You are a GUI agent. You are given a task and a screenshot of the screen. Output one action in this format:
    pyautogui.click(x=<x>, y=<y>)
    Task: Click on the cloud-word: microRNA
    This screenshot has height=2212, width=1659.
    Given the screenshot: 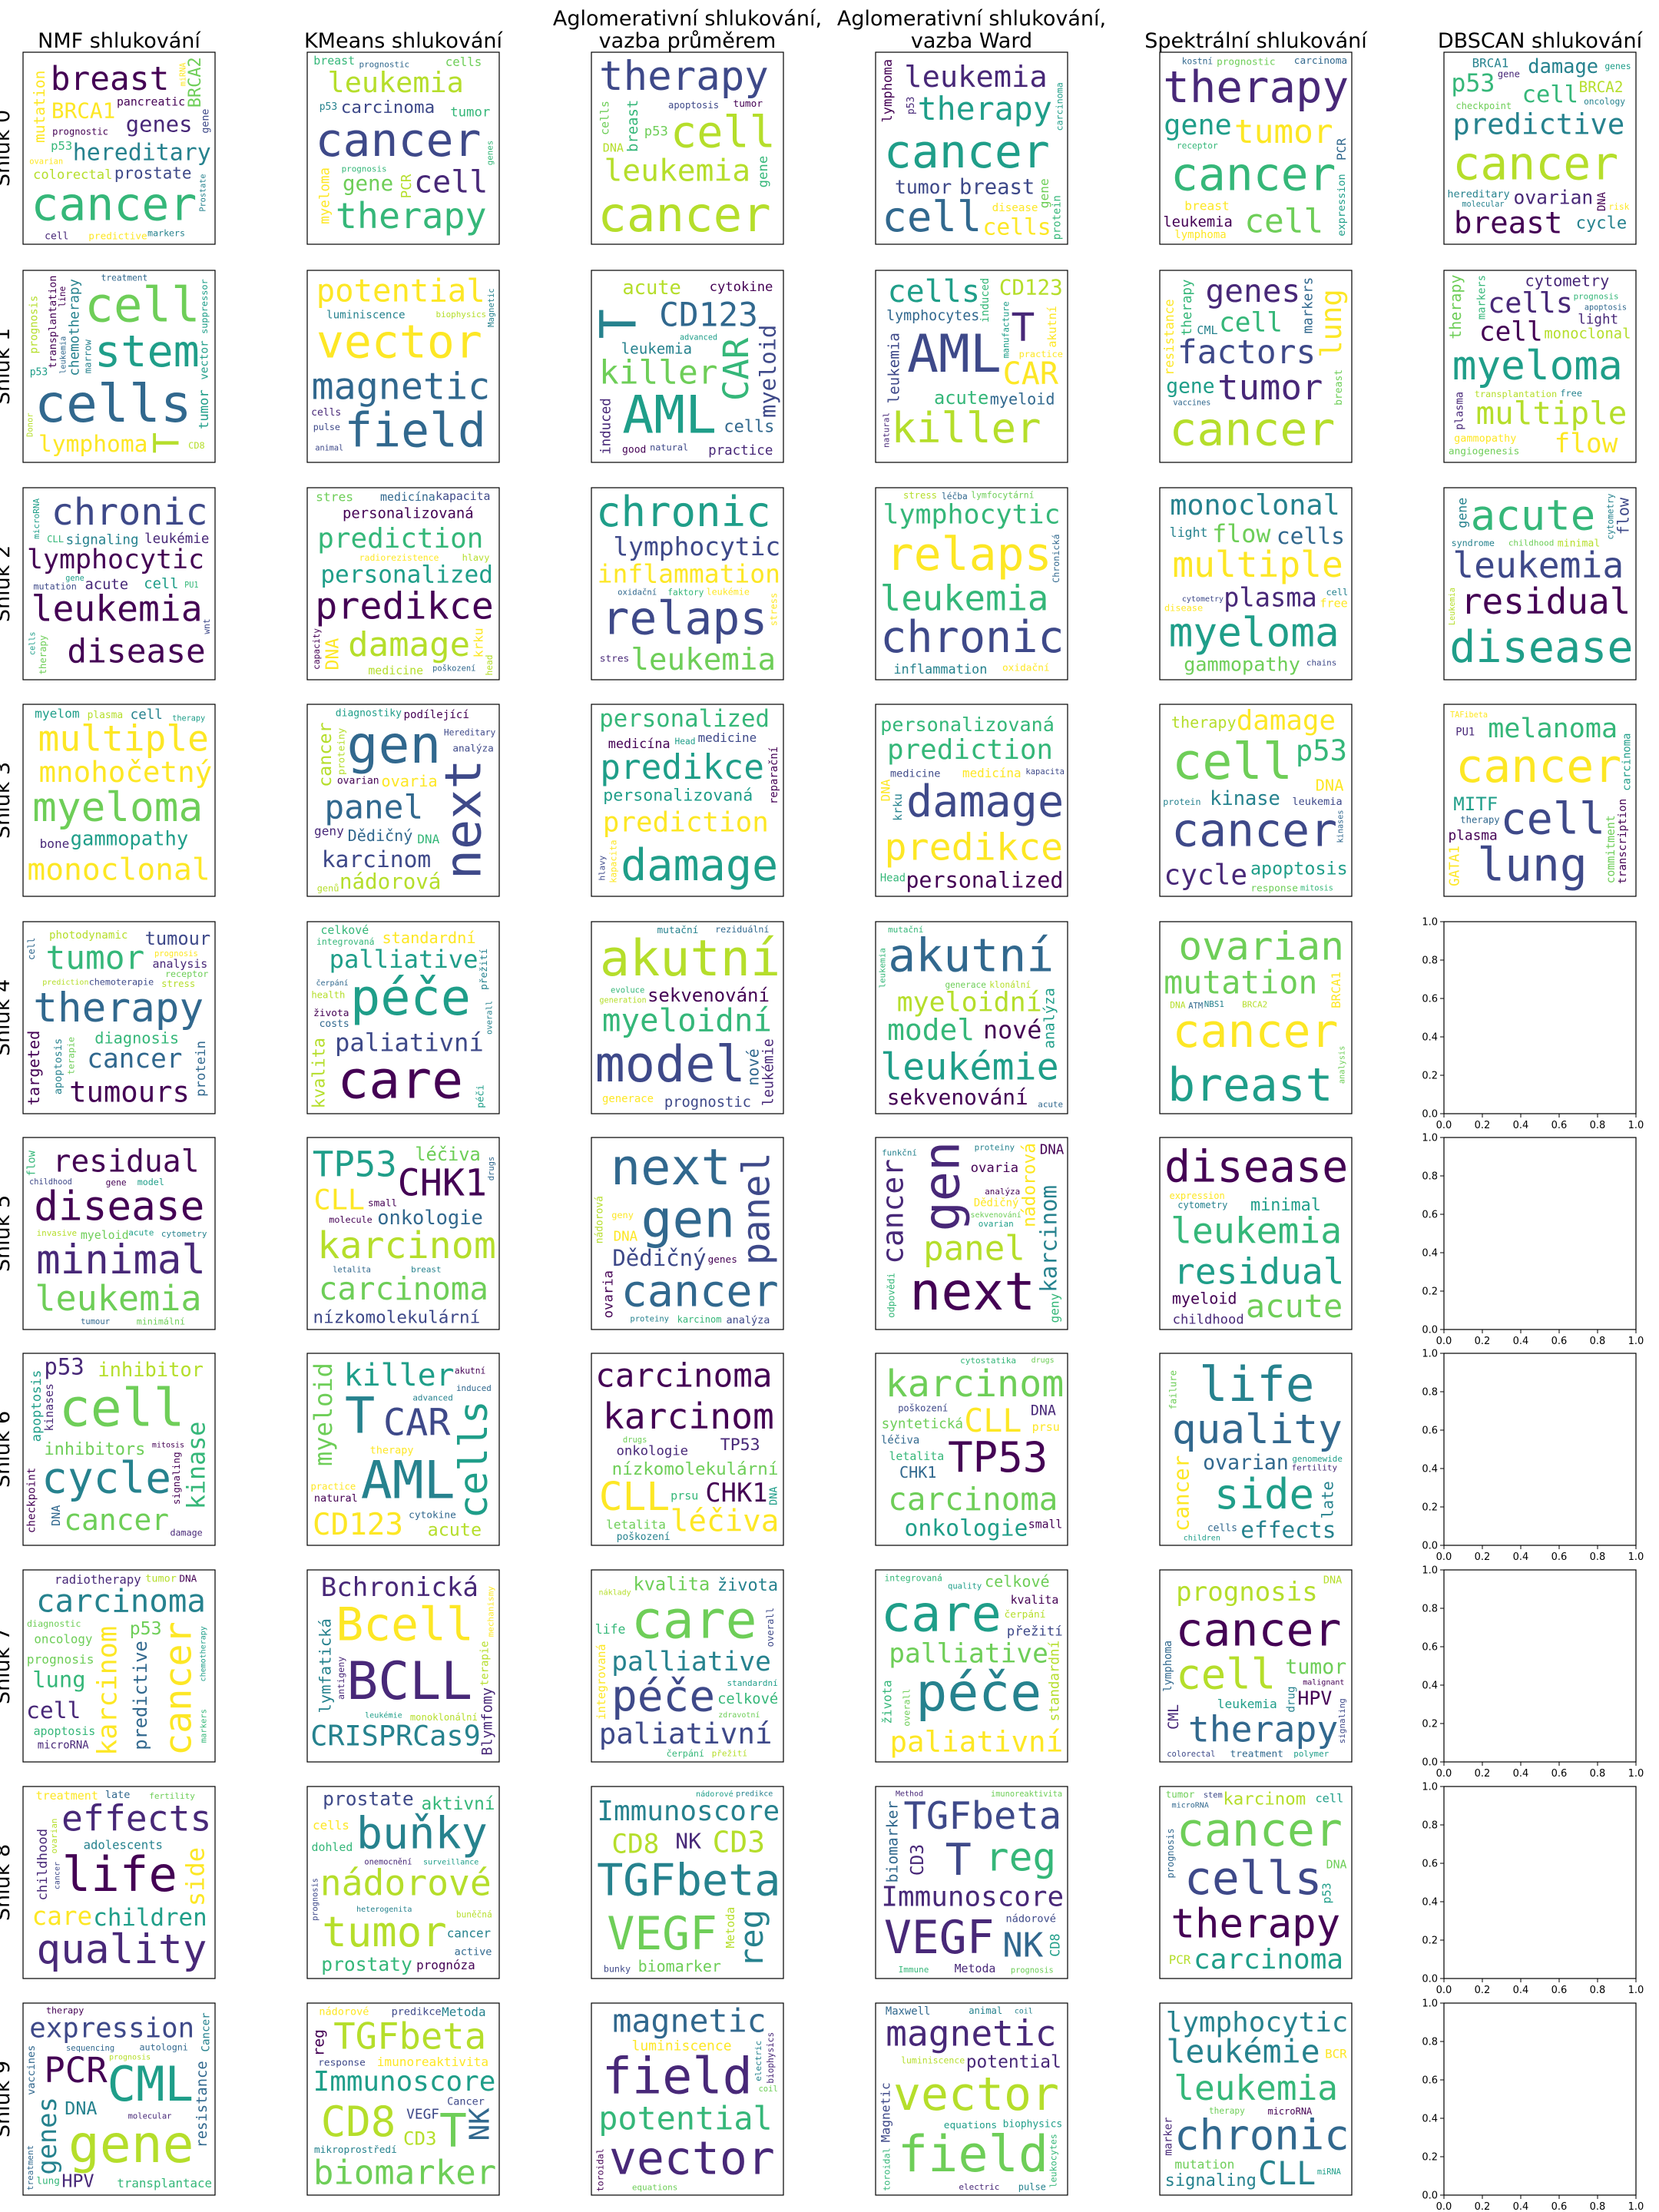 What is the action you would take?
    pyautogui.click(x=36, y=518)
    